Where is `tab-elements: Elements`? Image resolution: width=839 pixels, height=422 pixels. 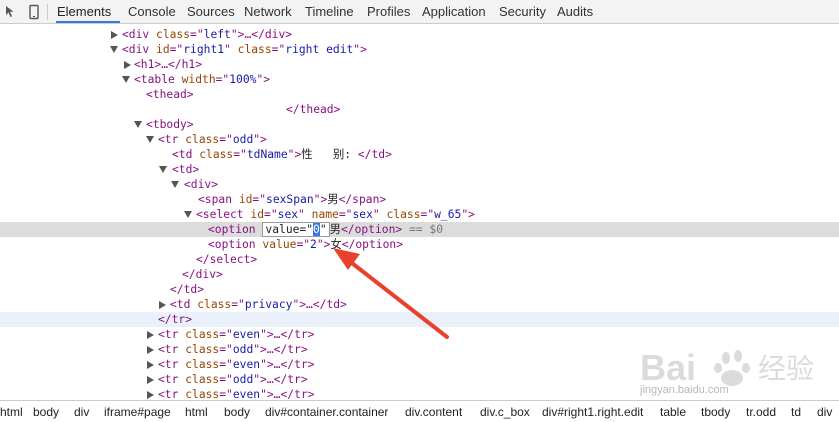
tab-elements: Elements is located at coordinates (84, 11).